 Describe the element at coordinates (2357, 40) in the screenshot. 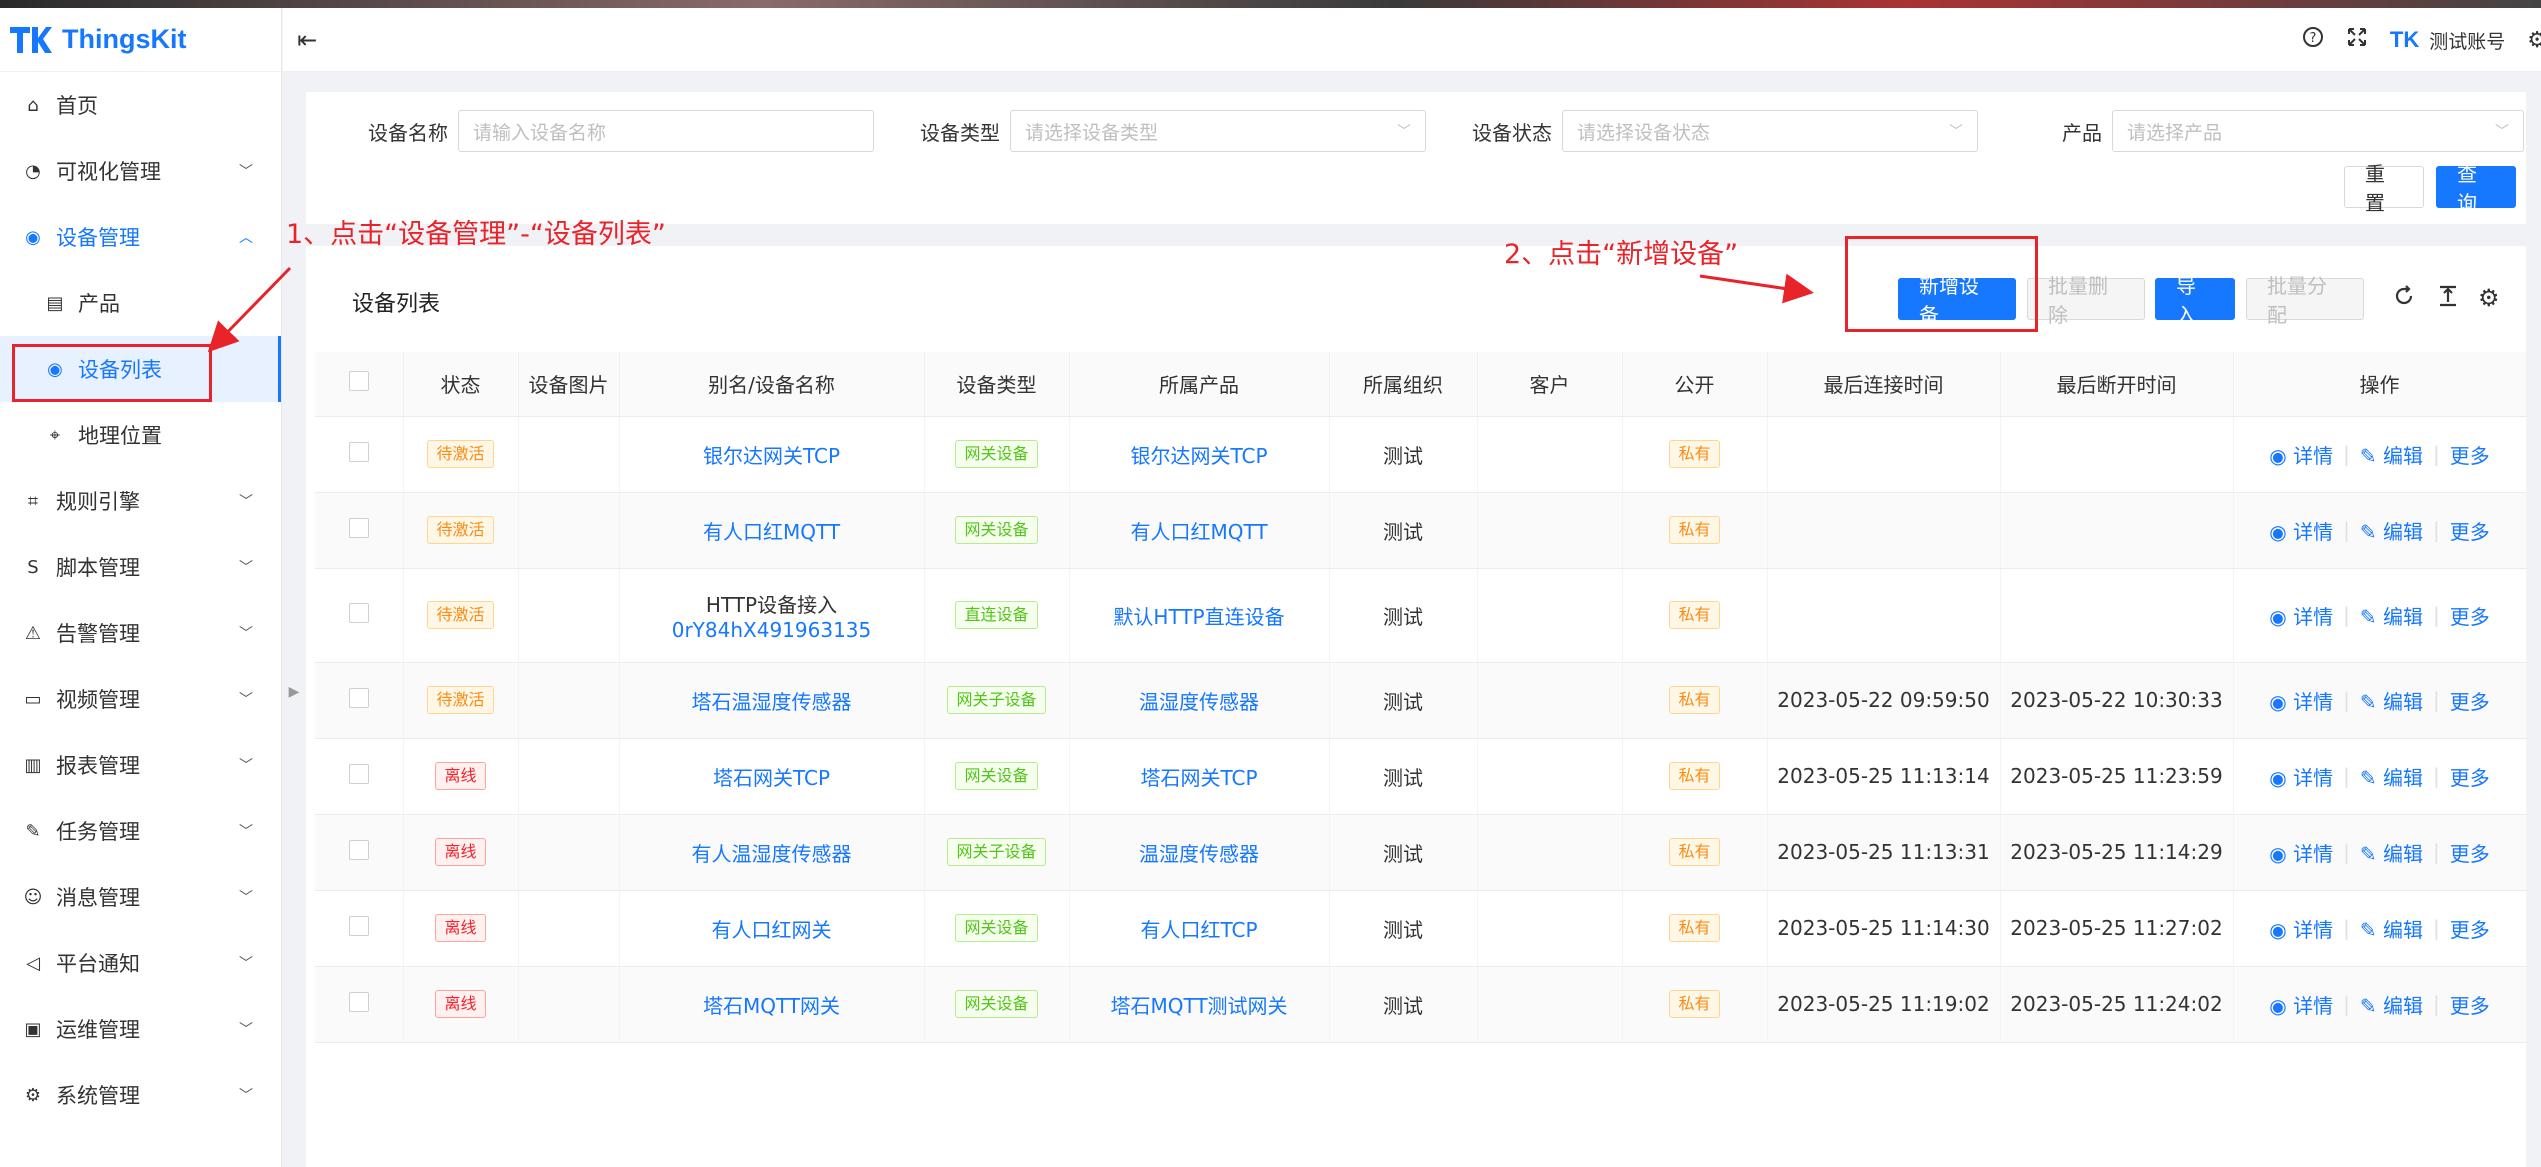

I see `fullscreen-icon` at that location.